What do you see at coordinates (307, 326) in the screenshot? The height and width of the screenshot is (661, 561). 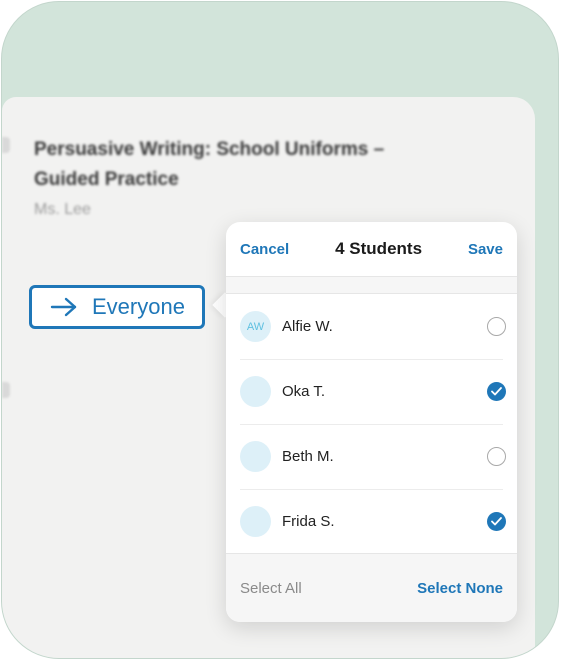 I see `student-name: Alfie W.` at bounding box center [307, 326].